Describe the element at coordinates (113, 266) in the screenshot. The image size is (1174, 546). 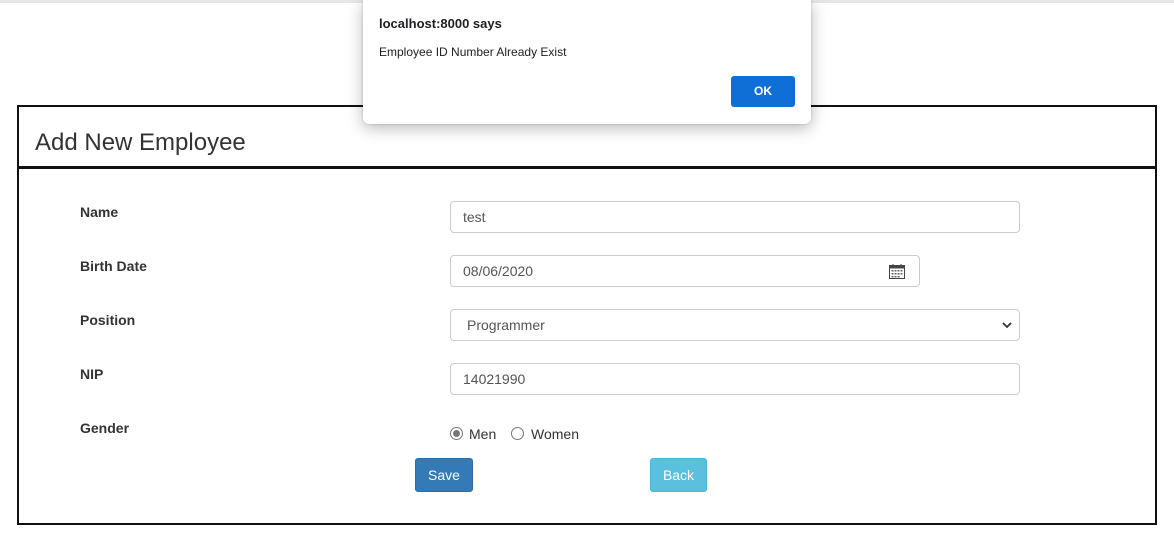
I see `birth-date-label: Birth Date` at that location.